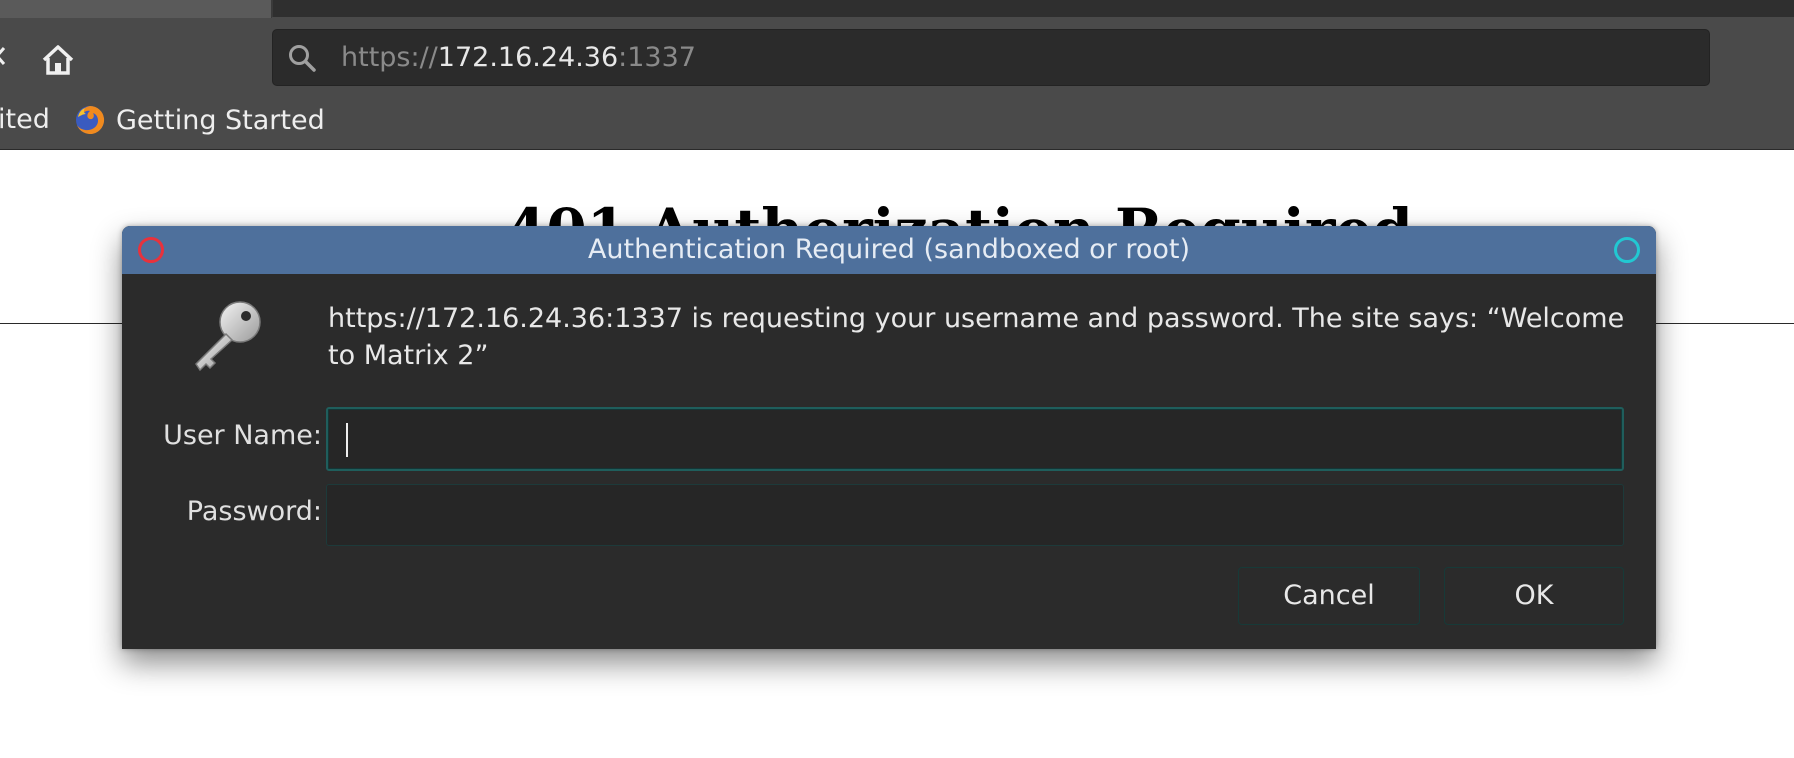  Describe the element at coordinates (254, 511) in the screenshot. I see `password-label: Password:` at that location.